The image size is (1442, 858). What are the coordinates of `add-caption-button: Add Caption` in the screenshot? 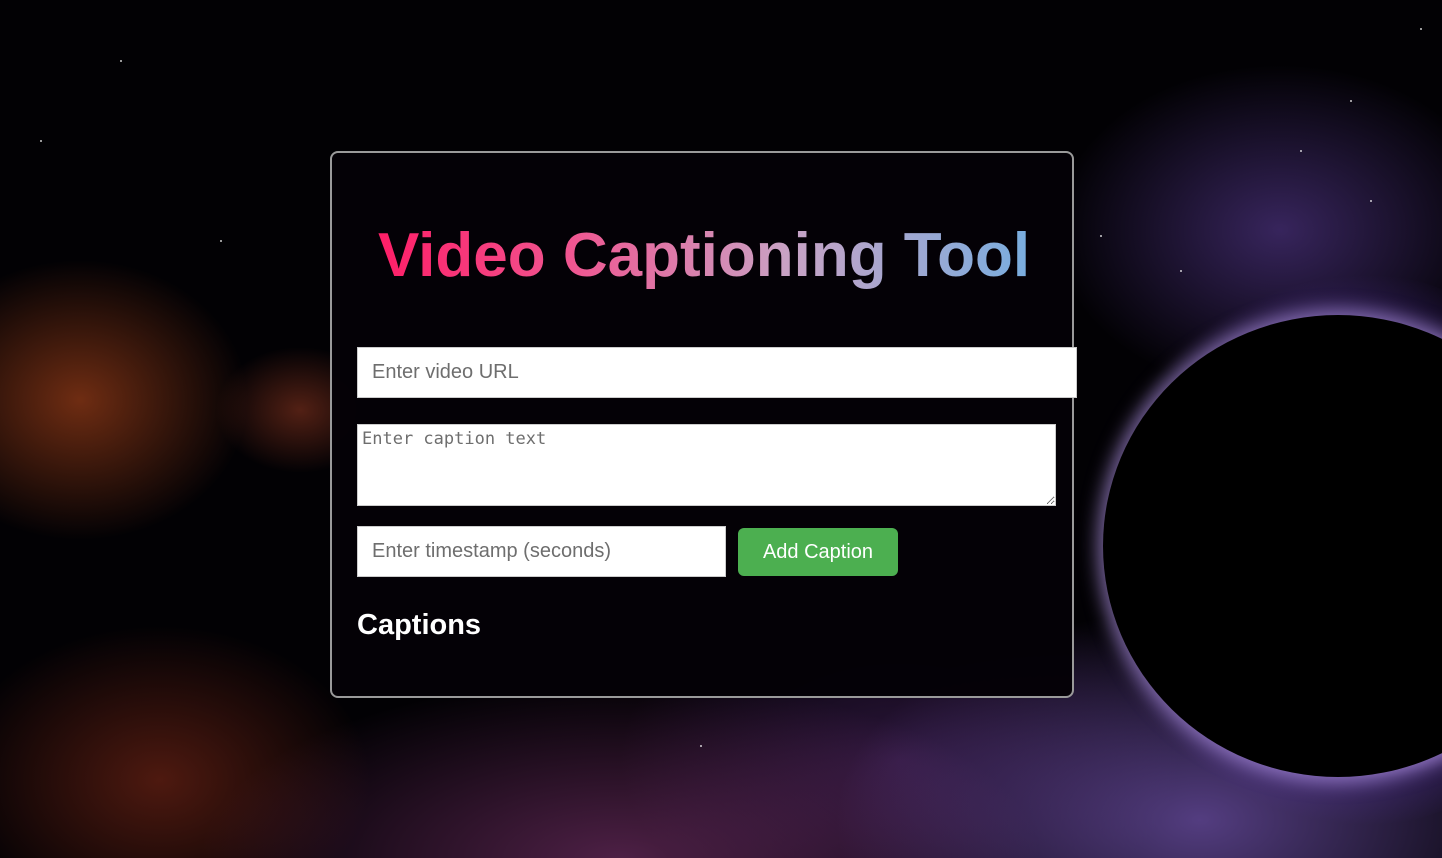 It's located at (818, 552).